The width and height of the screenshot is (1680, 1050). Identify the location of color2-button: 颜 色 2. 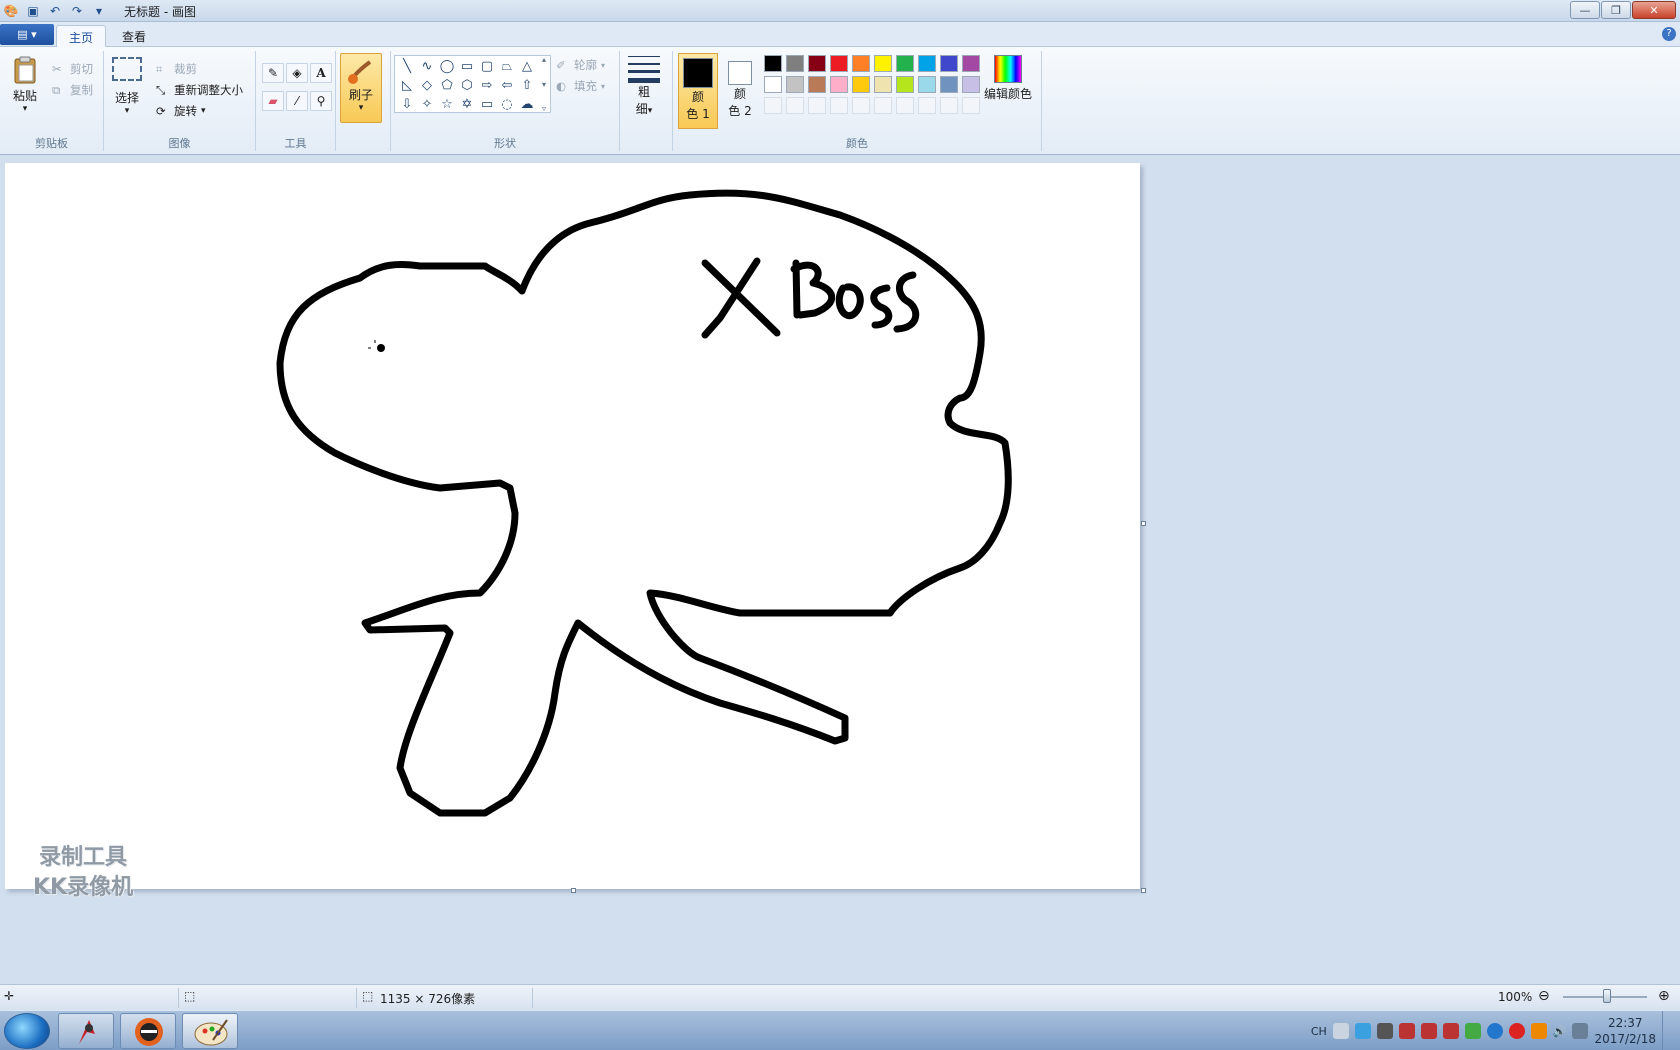
(740, 91).